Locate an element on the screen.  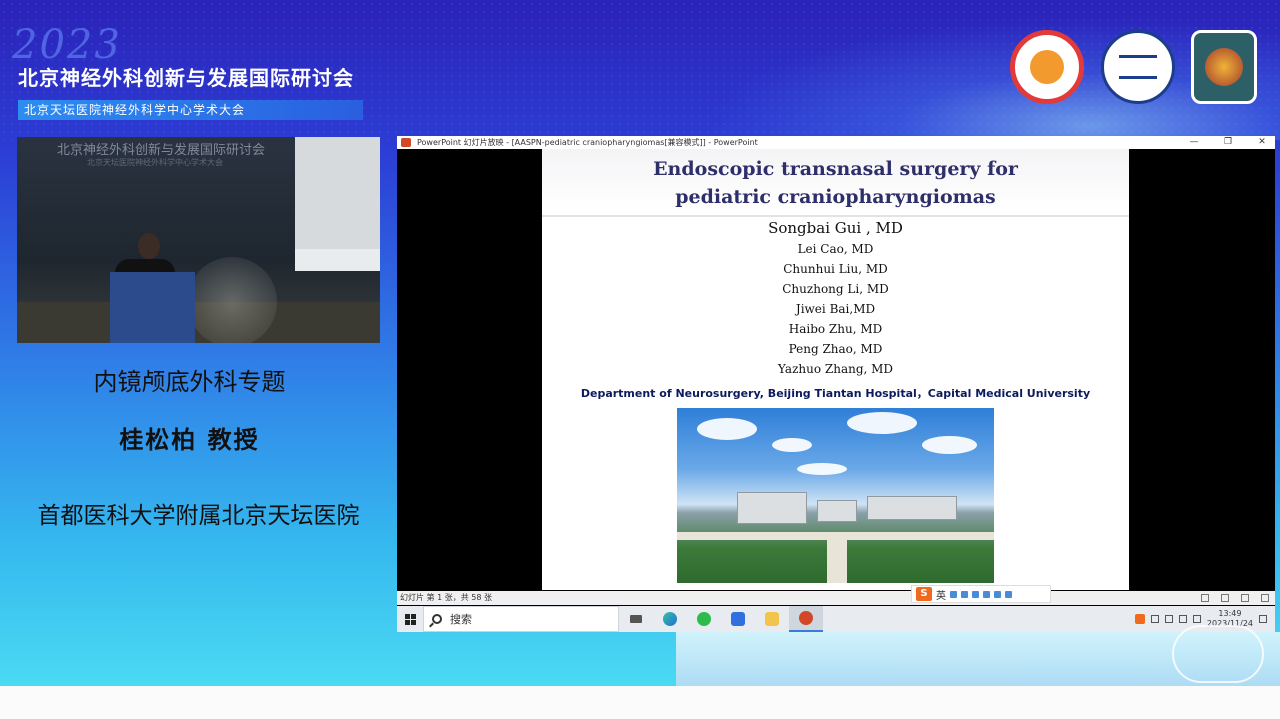
tiantan-hospital-logo is located at coordinates (1138, 67).